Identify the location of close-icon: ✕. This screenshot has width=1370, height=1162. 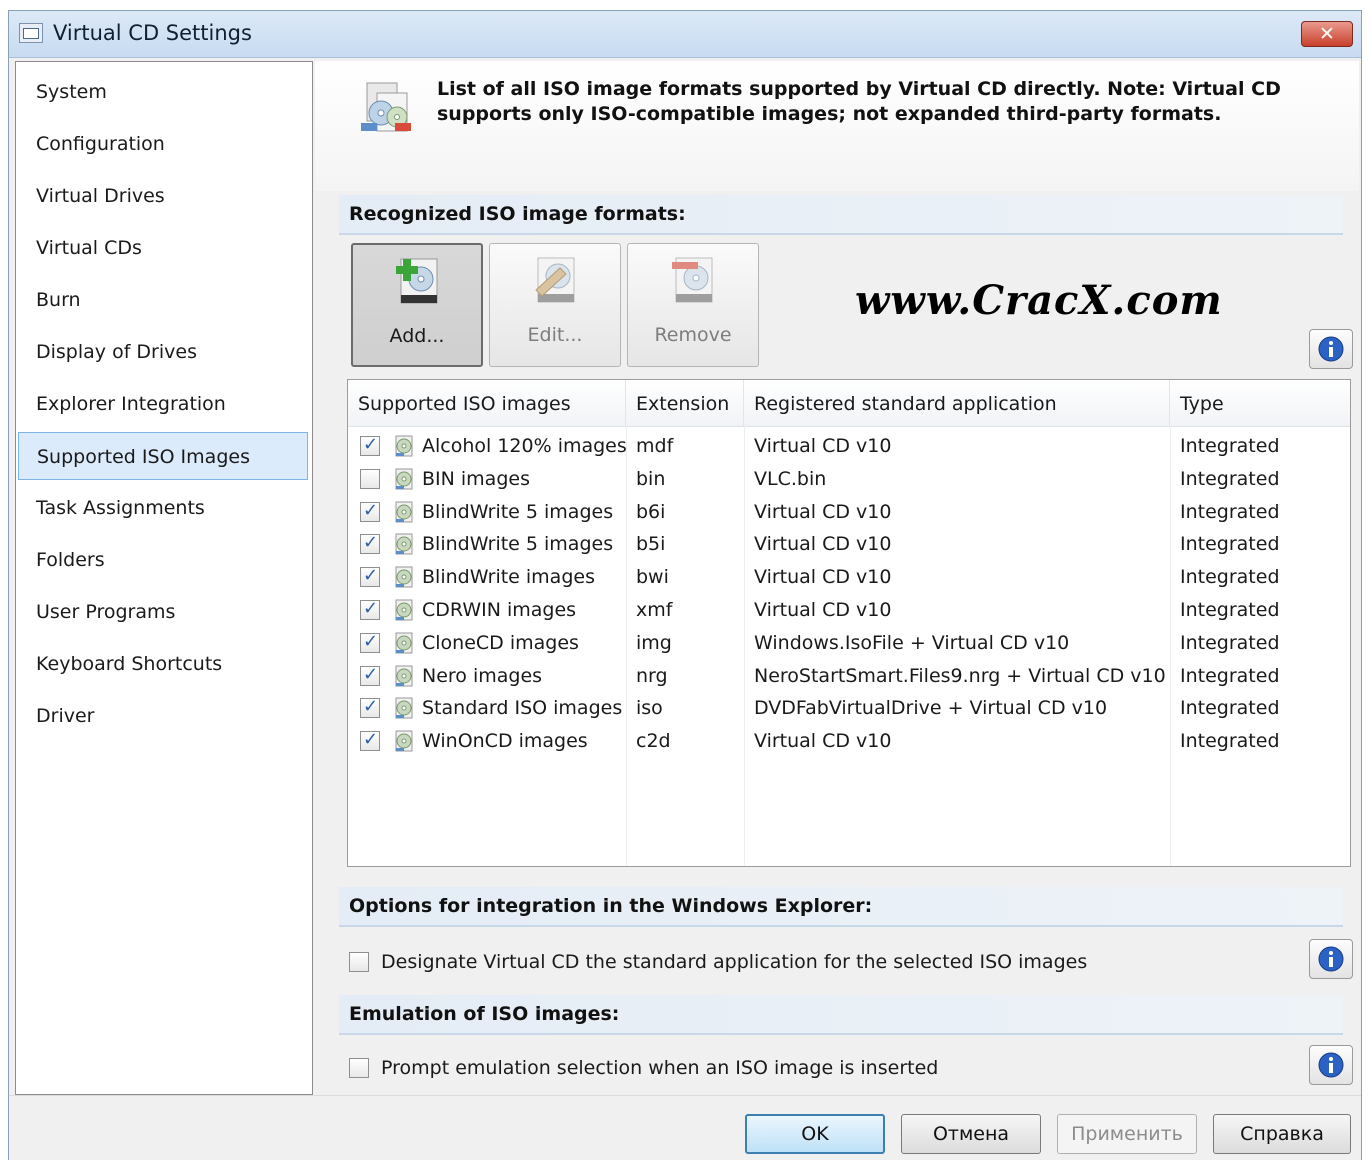
(1327, 34).